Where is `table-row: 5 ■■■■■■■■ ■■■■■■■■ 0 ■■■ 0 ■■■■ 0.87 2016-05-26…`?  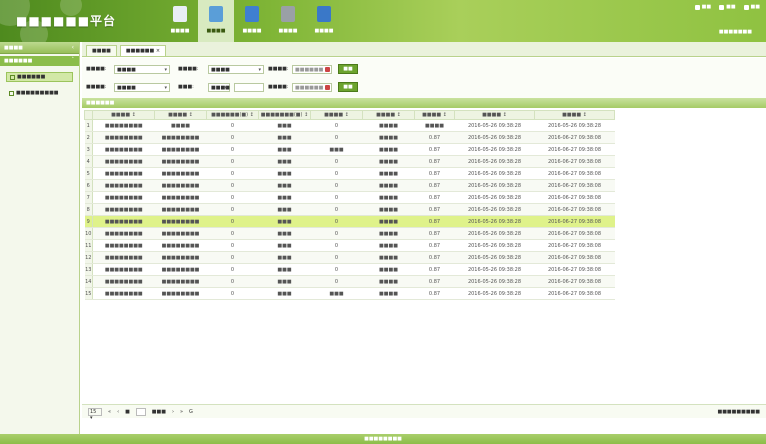 table-row: 5 ■■■■■■■■ ■■■■■■■■ 0 ■■■ 0 ■■■■ 0.87 2016-05-26… is located at coordinates (349, 173).